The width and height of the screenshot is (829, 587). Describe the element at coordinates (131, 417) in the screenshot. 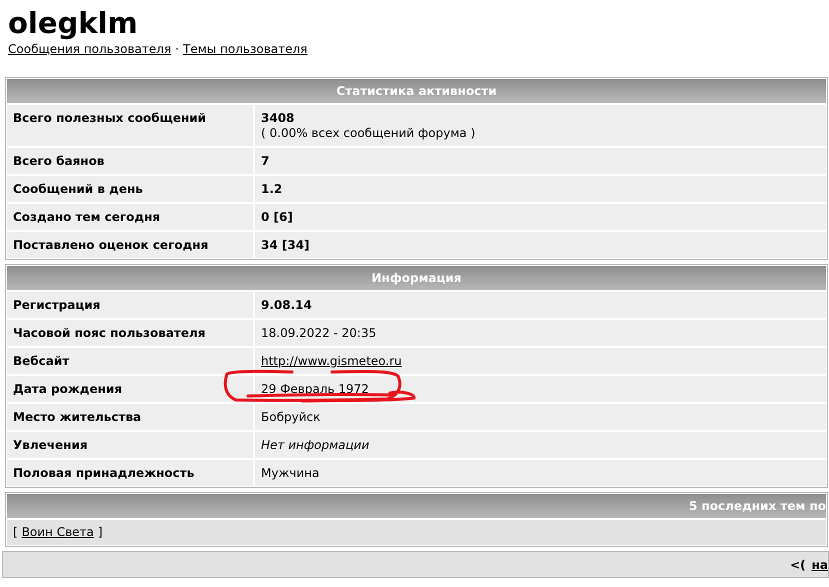

I see `field-label: Место жительства` at that location.